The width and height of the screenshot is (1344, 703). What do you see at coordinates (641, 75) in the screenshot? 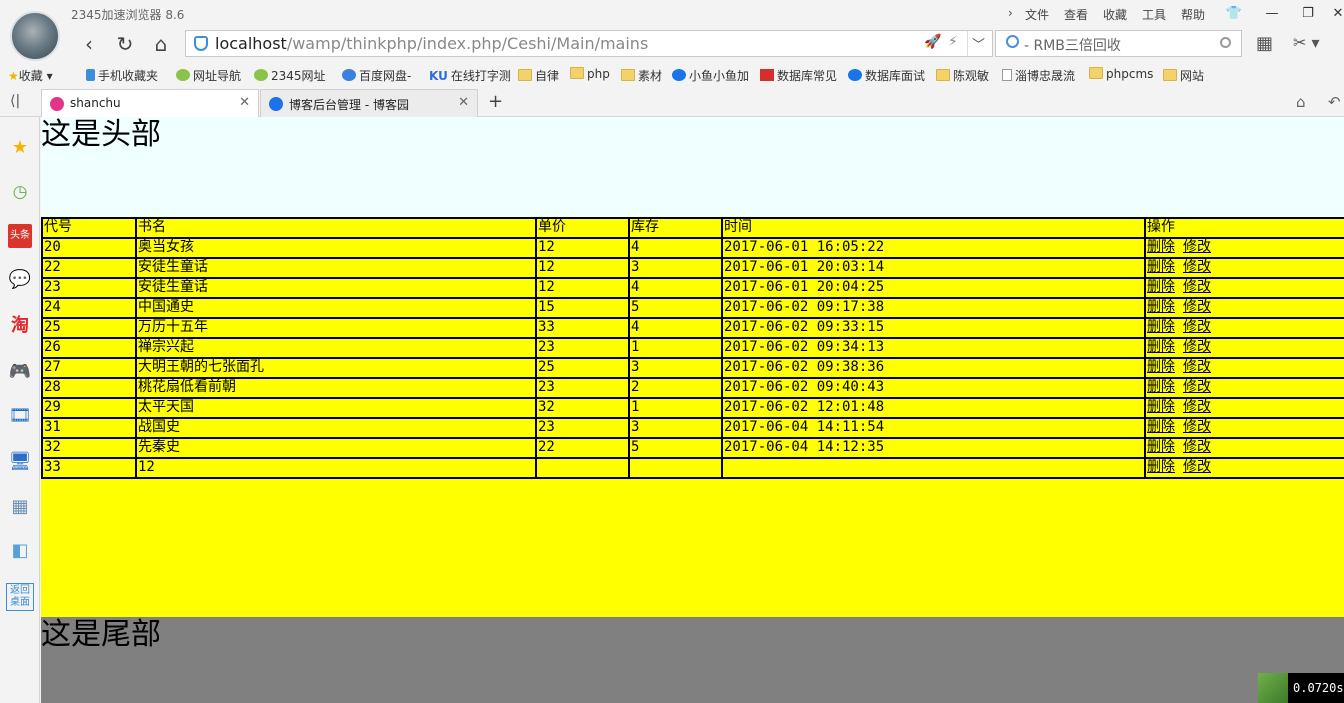
I see `bookmark-folder: 素材` at bounding box center [641, 75].